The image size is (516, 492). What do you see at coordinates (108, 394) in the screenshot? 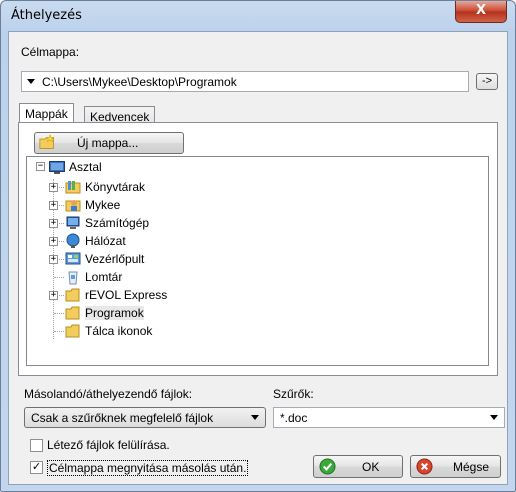
I see `files-mode-label: Másolandó/áthelyezendő fájlok:` at bounding box center [108, 394].